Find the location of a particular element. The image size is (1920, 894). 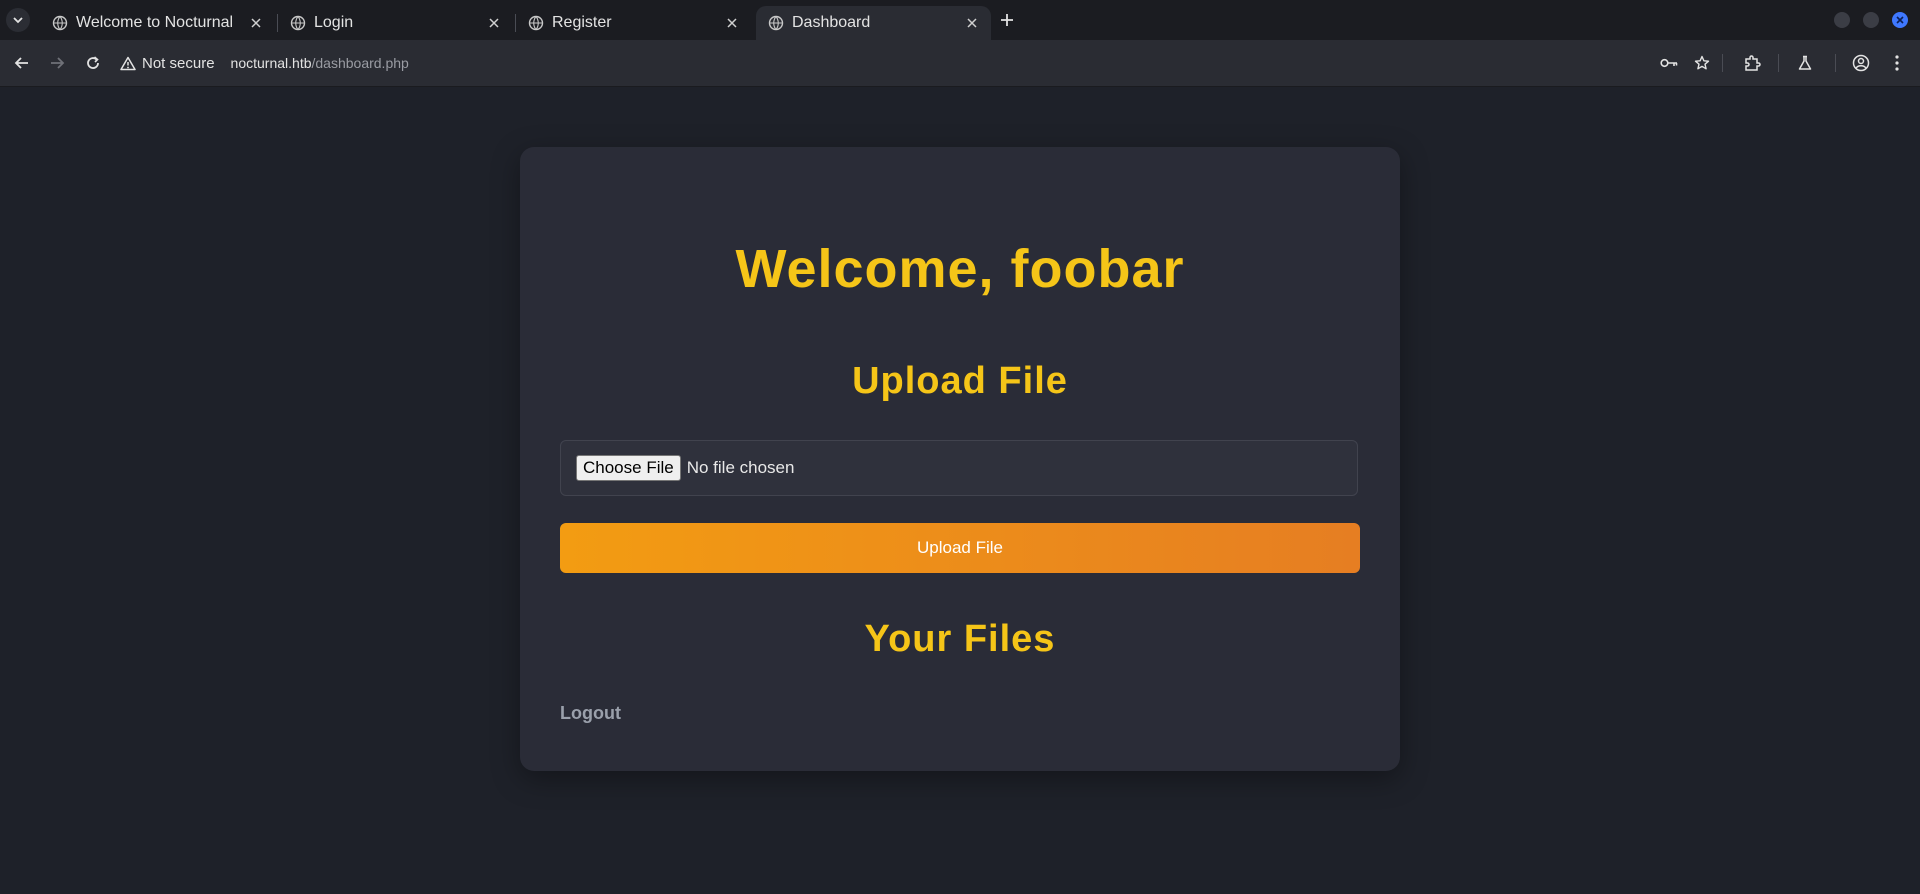

tab-search-button is located at coordinates (18, 20).